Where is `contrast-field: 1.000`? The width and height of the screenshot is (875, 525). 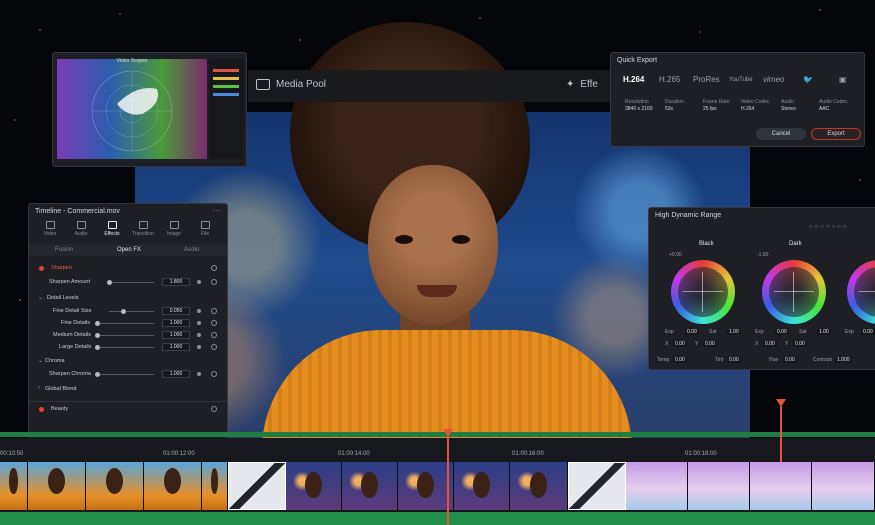 contrast-field: 1.000 is located at coordinates (843, 360).